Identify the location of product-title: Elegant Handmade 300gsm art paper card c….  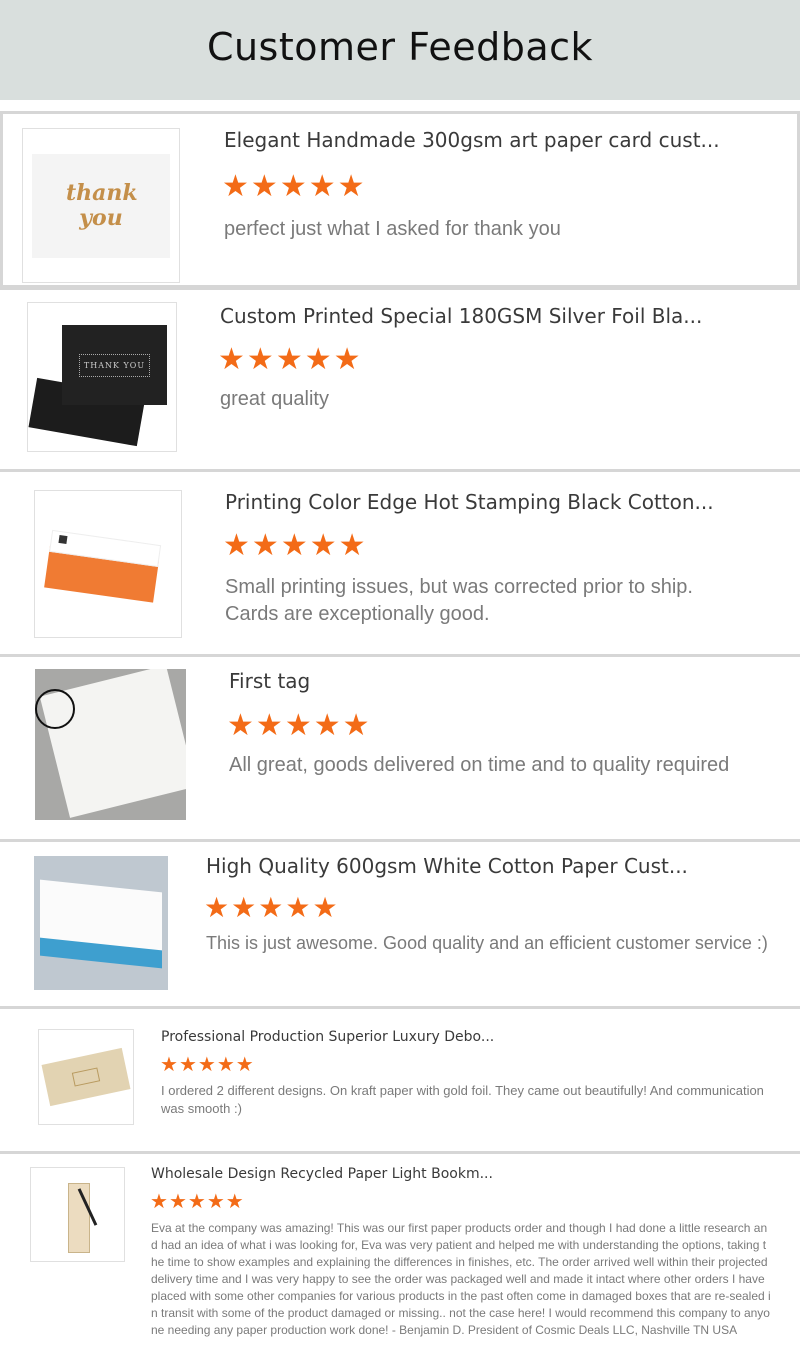
(472, 140).